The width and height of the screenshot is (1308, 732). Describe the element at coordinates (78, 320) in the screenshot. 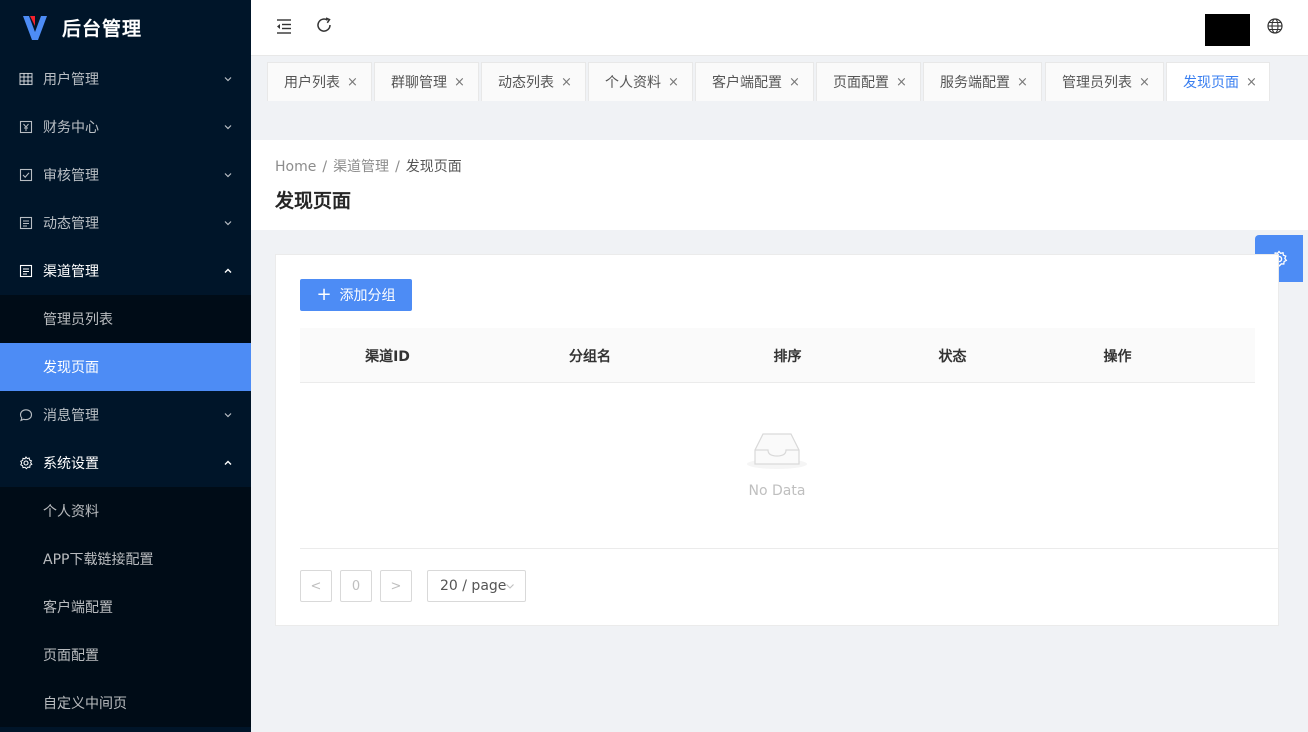

I see `sidebar-item-label: 管理员列表` at that location.